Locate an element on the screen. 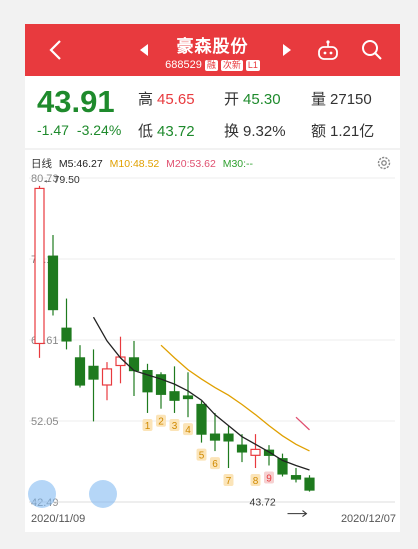  start-date: 2020/11/09 is located at coordinates (58, 519).